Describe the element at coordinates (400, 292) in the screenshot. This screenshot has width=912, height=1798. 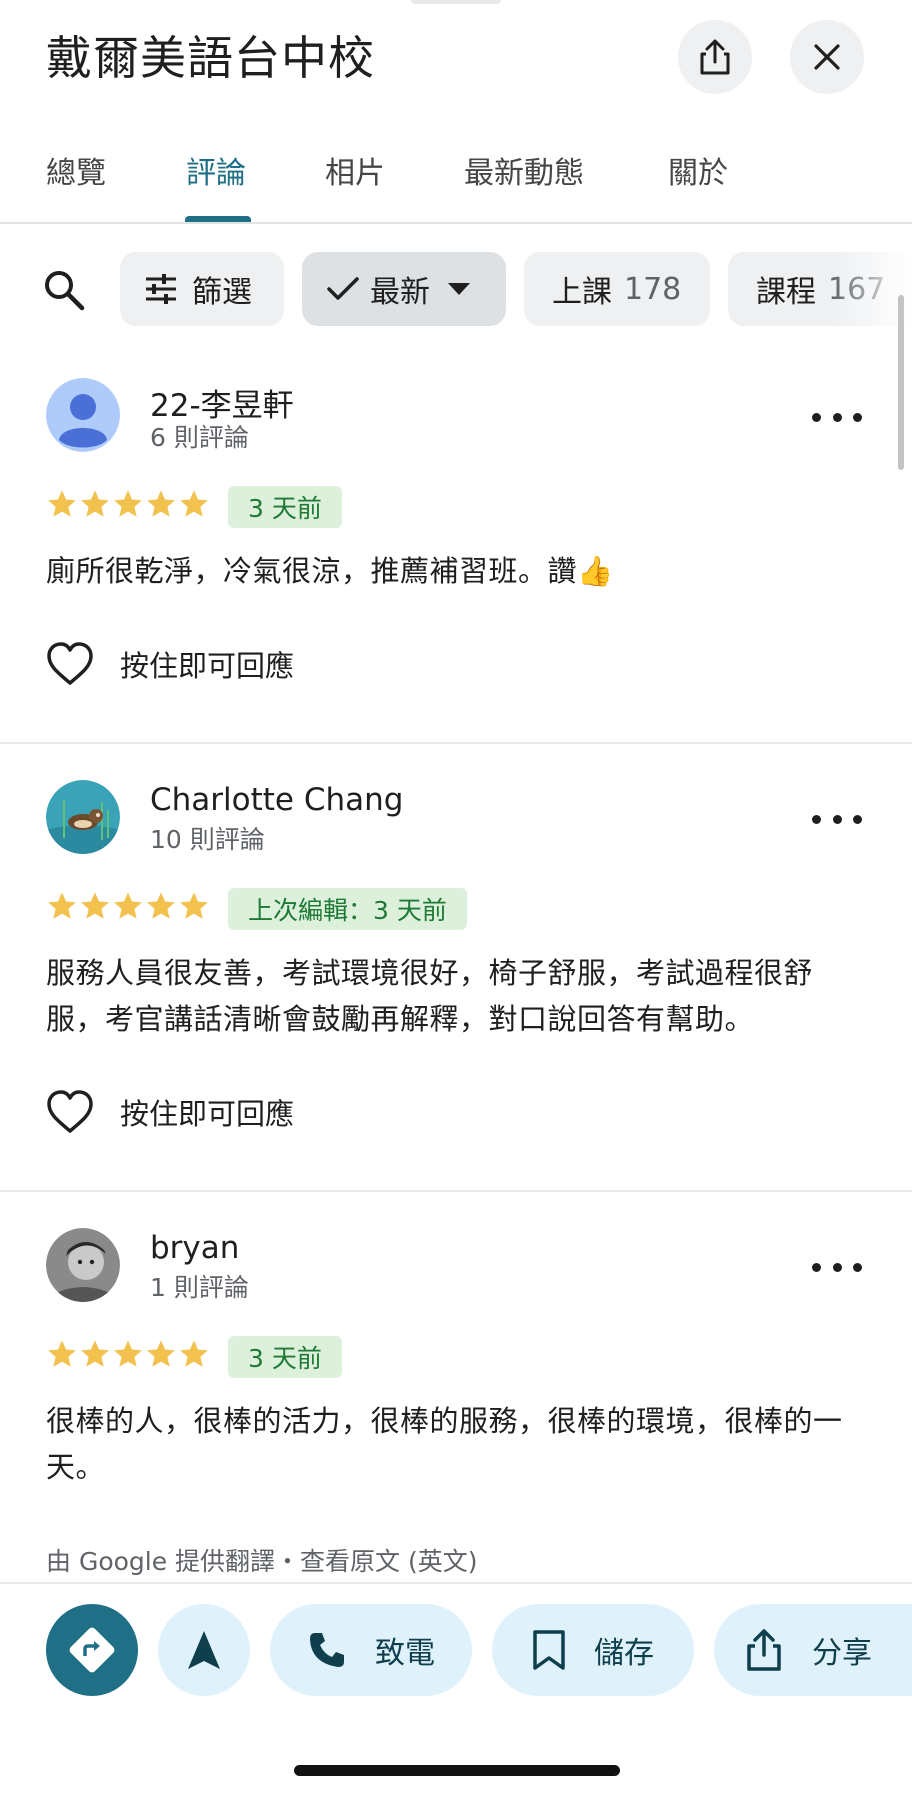
I see `sort-chip-label: 最新` at that location.